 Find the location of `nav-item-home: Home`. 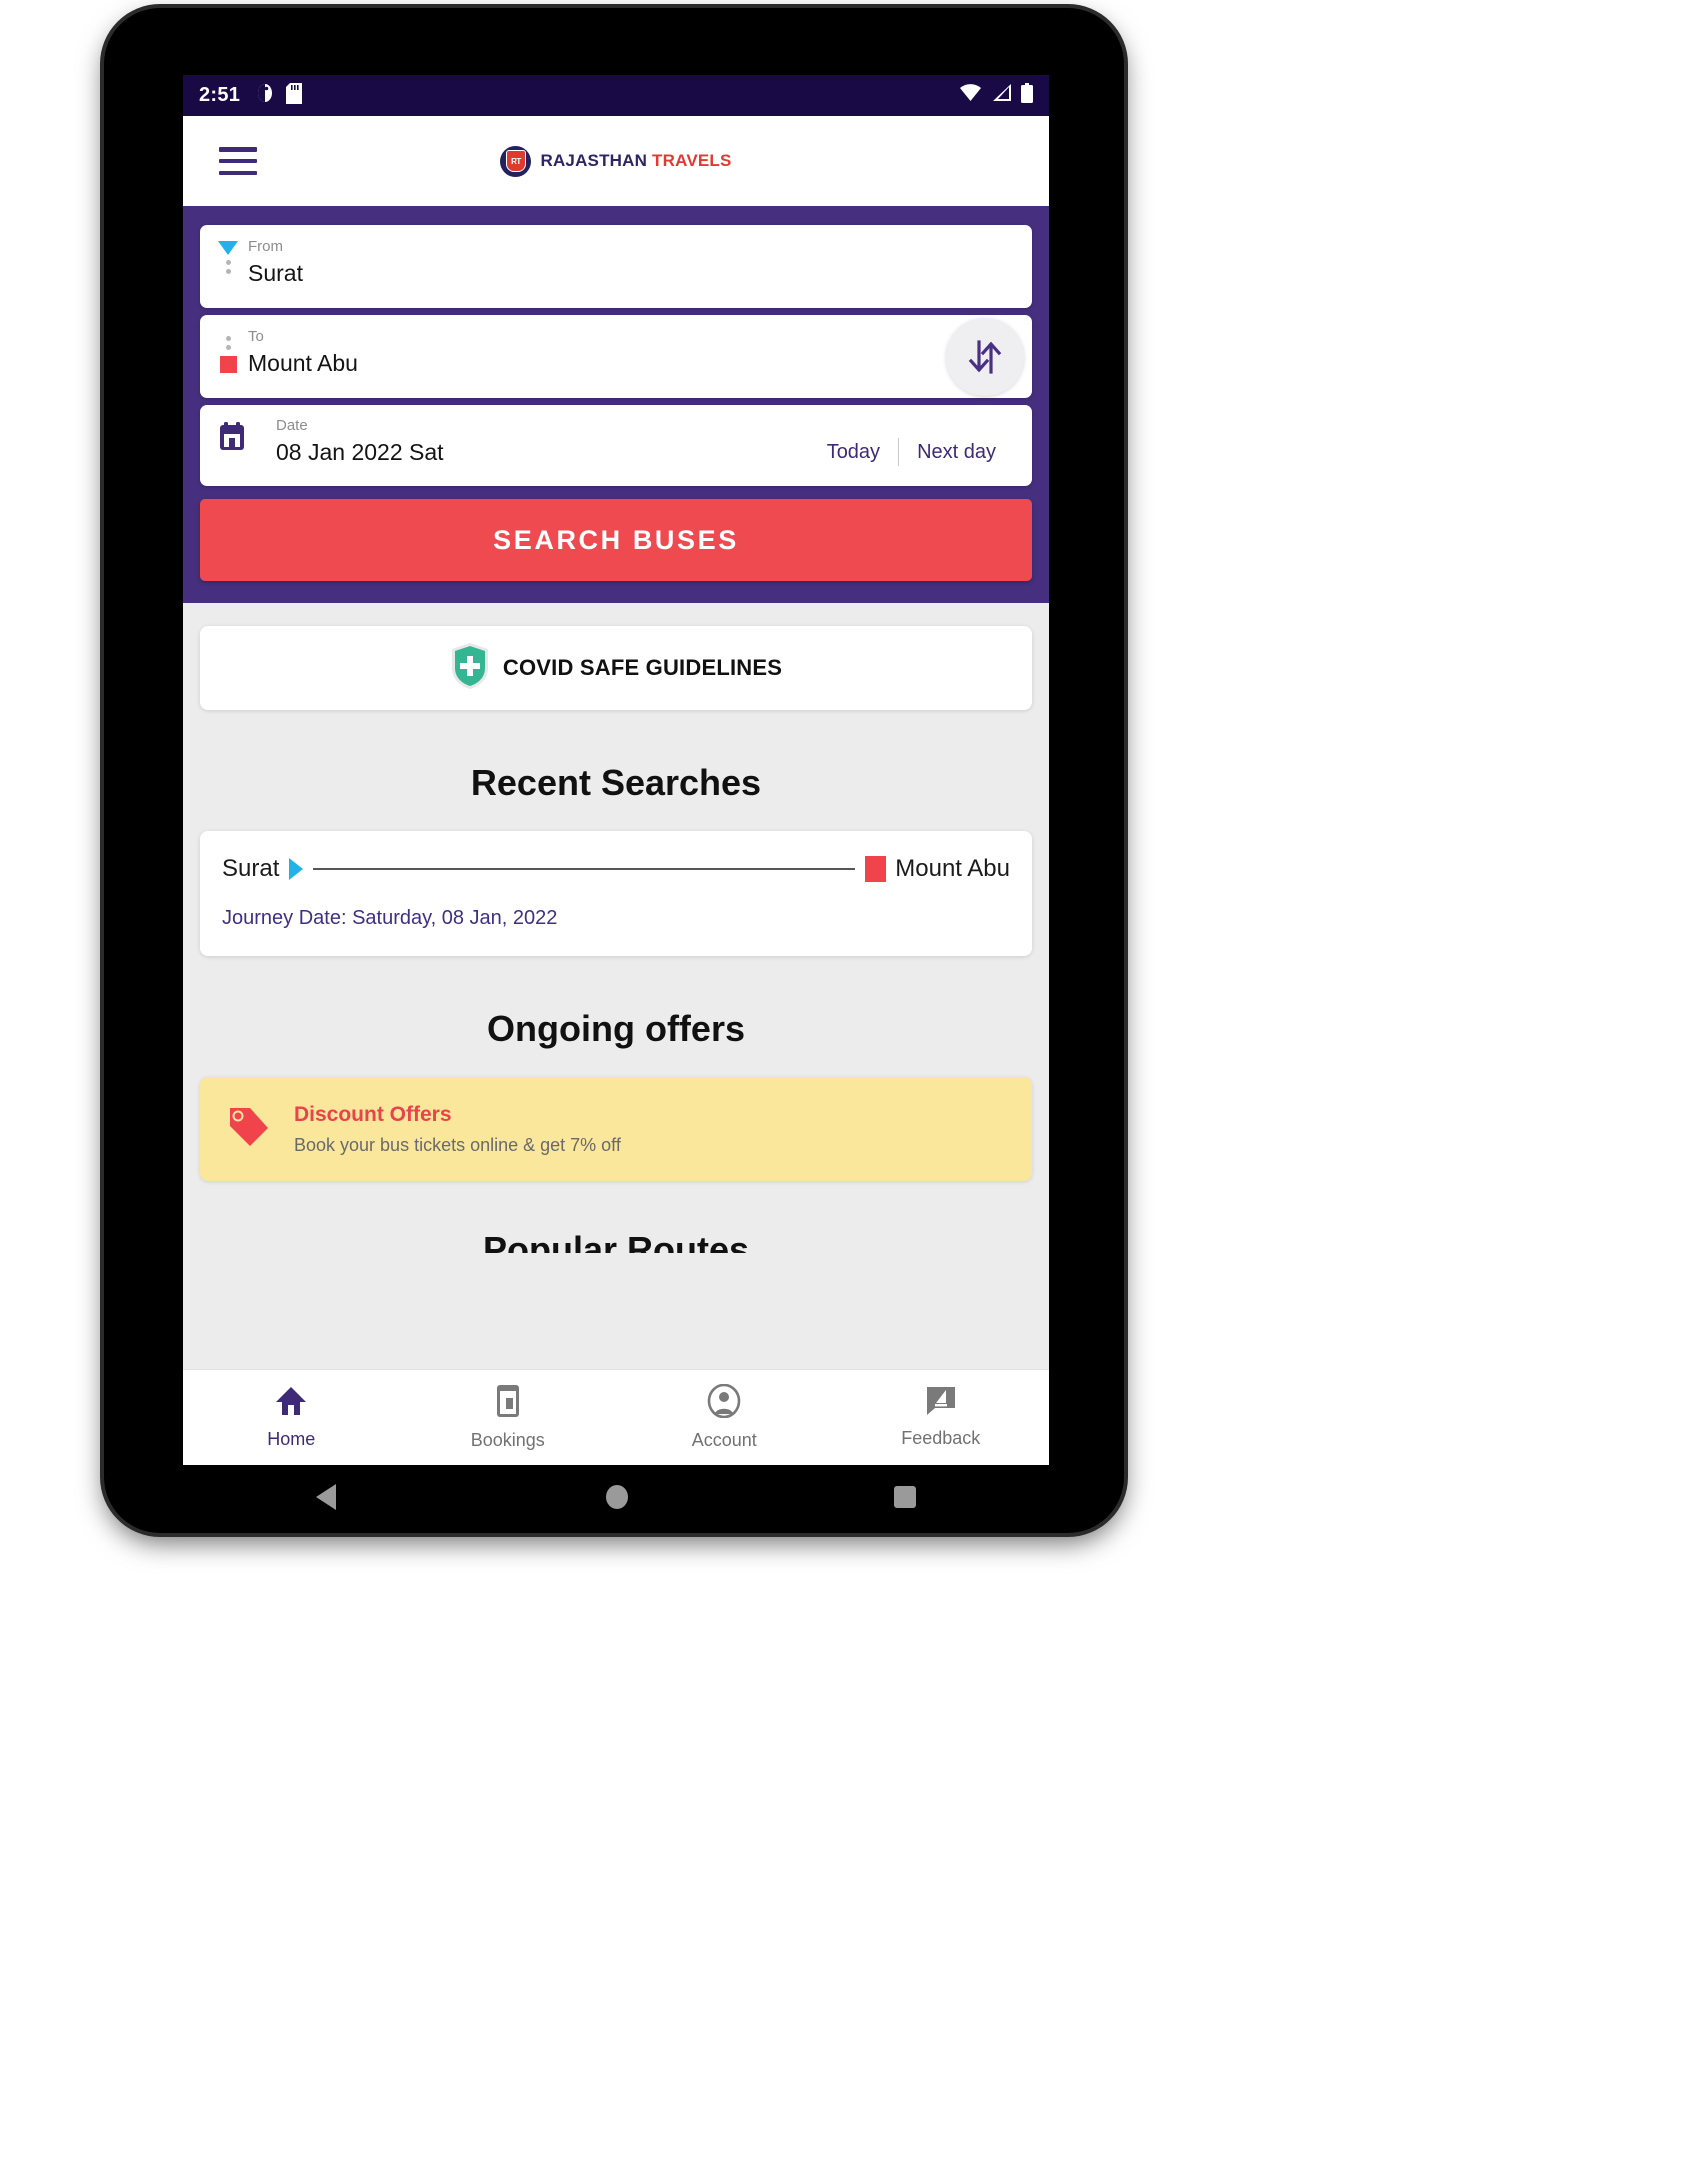

nav-item-home: Home is located at coordinates (291, 1417).